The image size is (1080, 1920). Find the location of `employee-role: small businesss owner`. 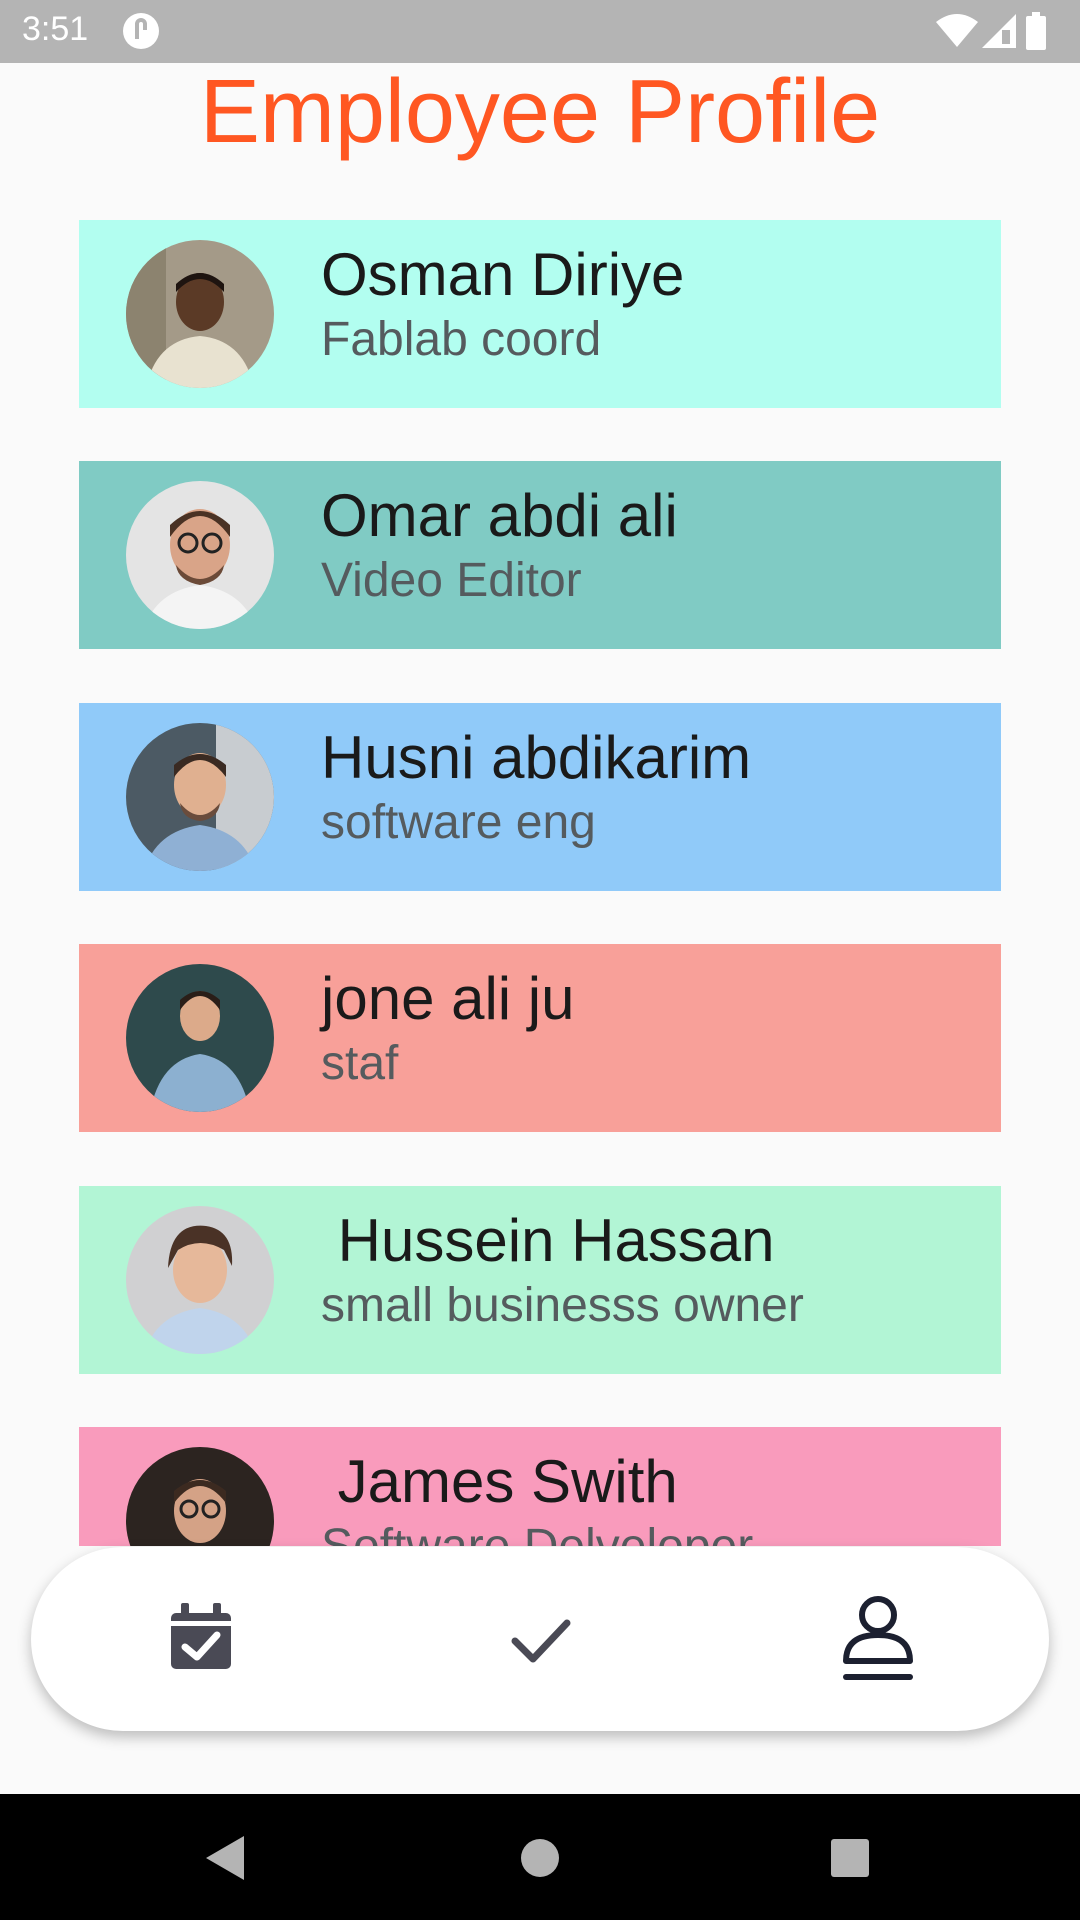

employee-role: small businesss owner is located at coordinates (562, 1305).